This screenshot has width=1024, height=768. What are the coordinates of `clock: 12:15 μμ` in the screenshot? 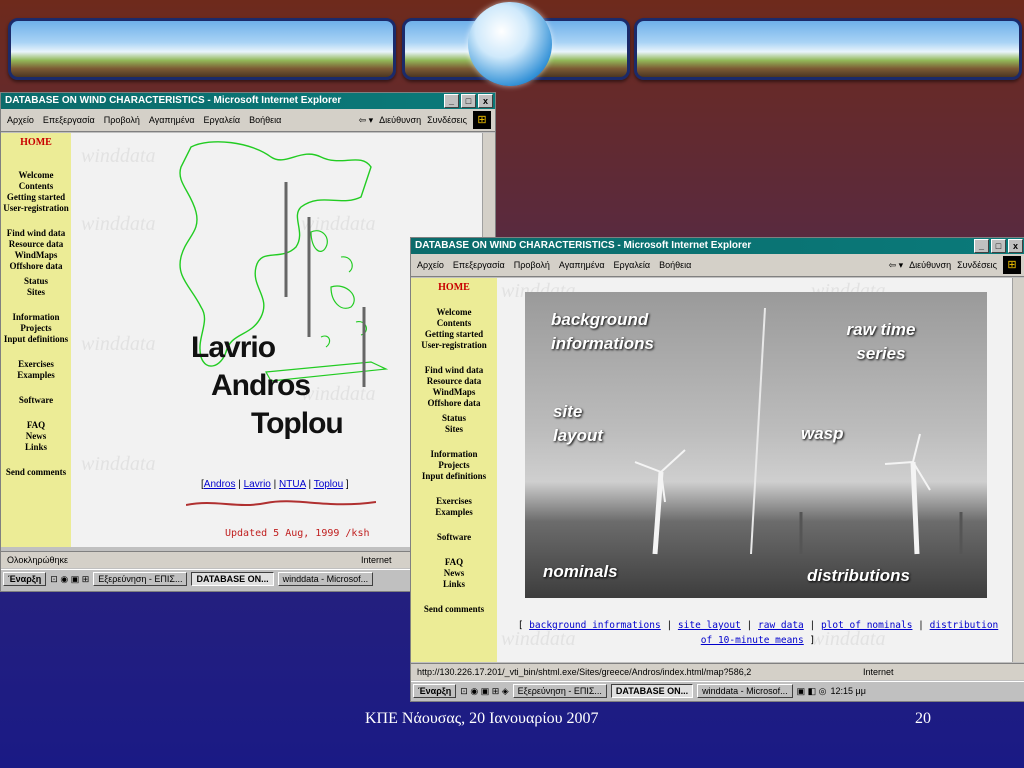 It's located at (847, 691).